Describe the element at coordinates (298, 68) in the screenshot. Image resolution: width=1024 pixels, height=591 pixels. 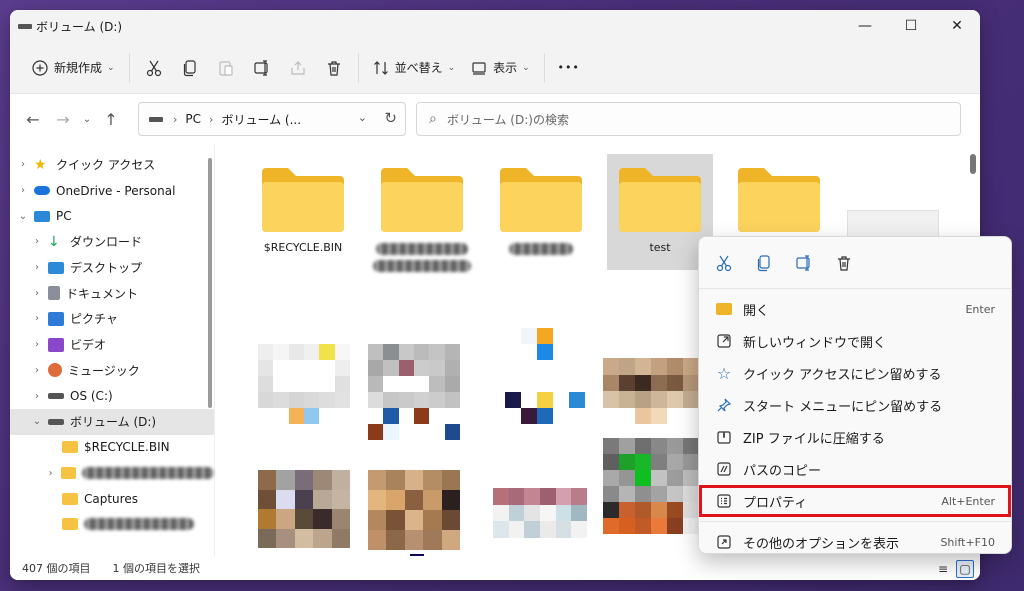
I see `share-button` at that location.